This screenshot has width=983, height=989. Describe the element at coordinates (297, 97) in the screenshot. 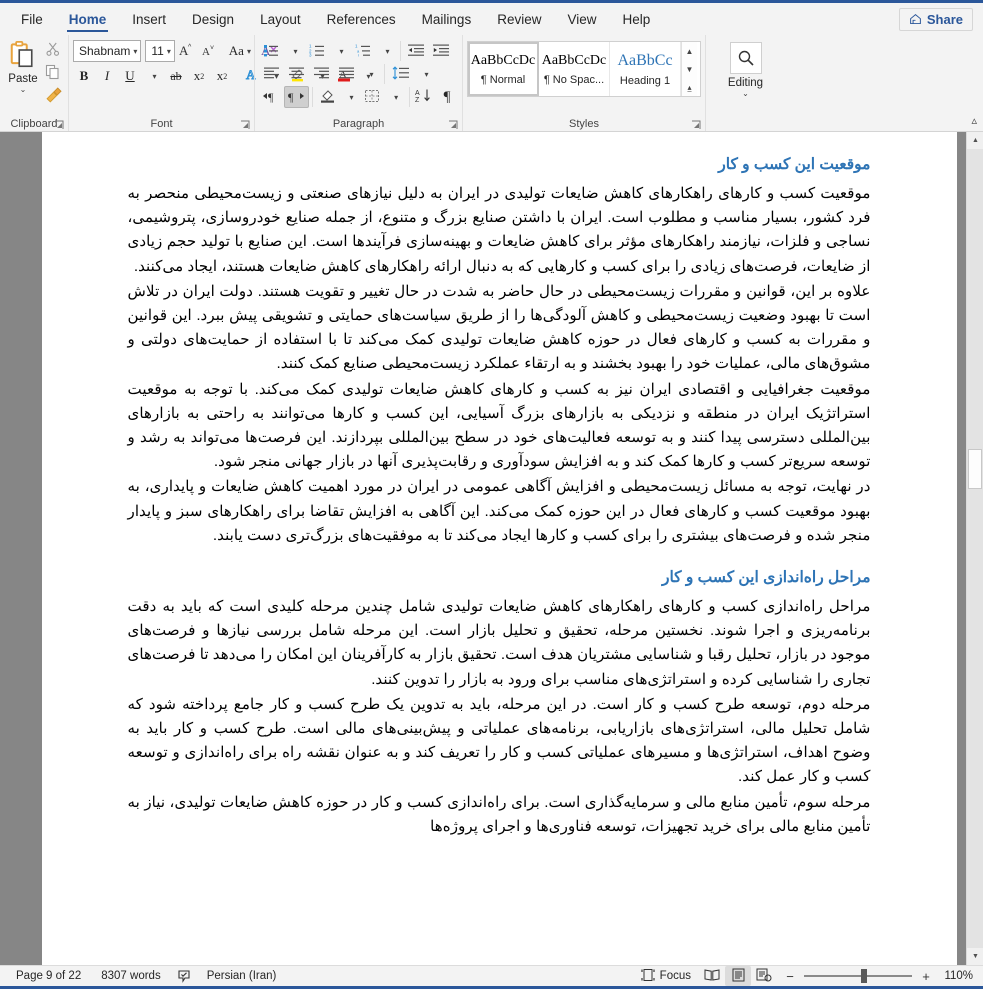

I see `right-to-left-button: ¶` at that location.